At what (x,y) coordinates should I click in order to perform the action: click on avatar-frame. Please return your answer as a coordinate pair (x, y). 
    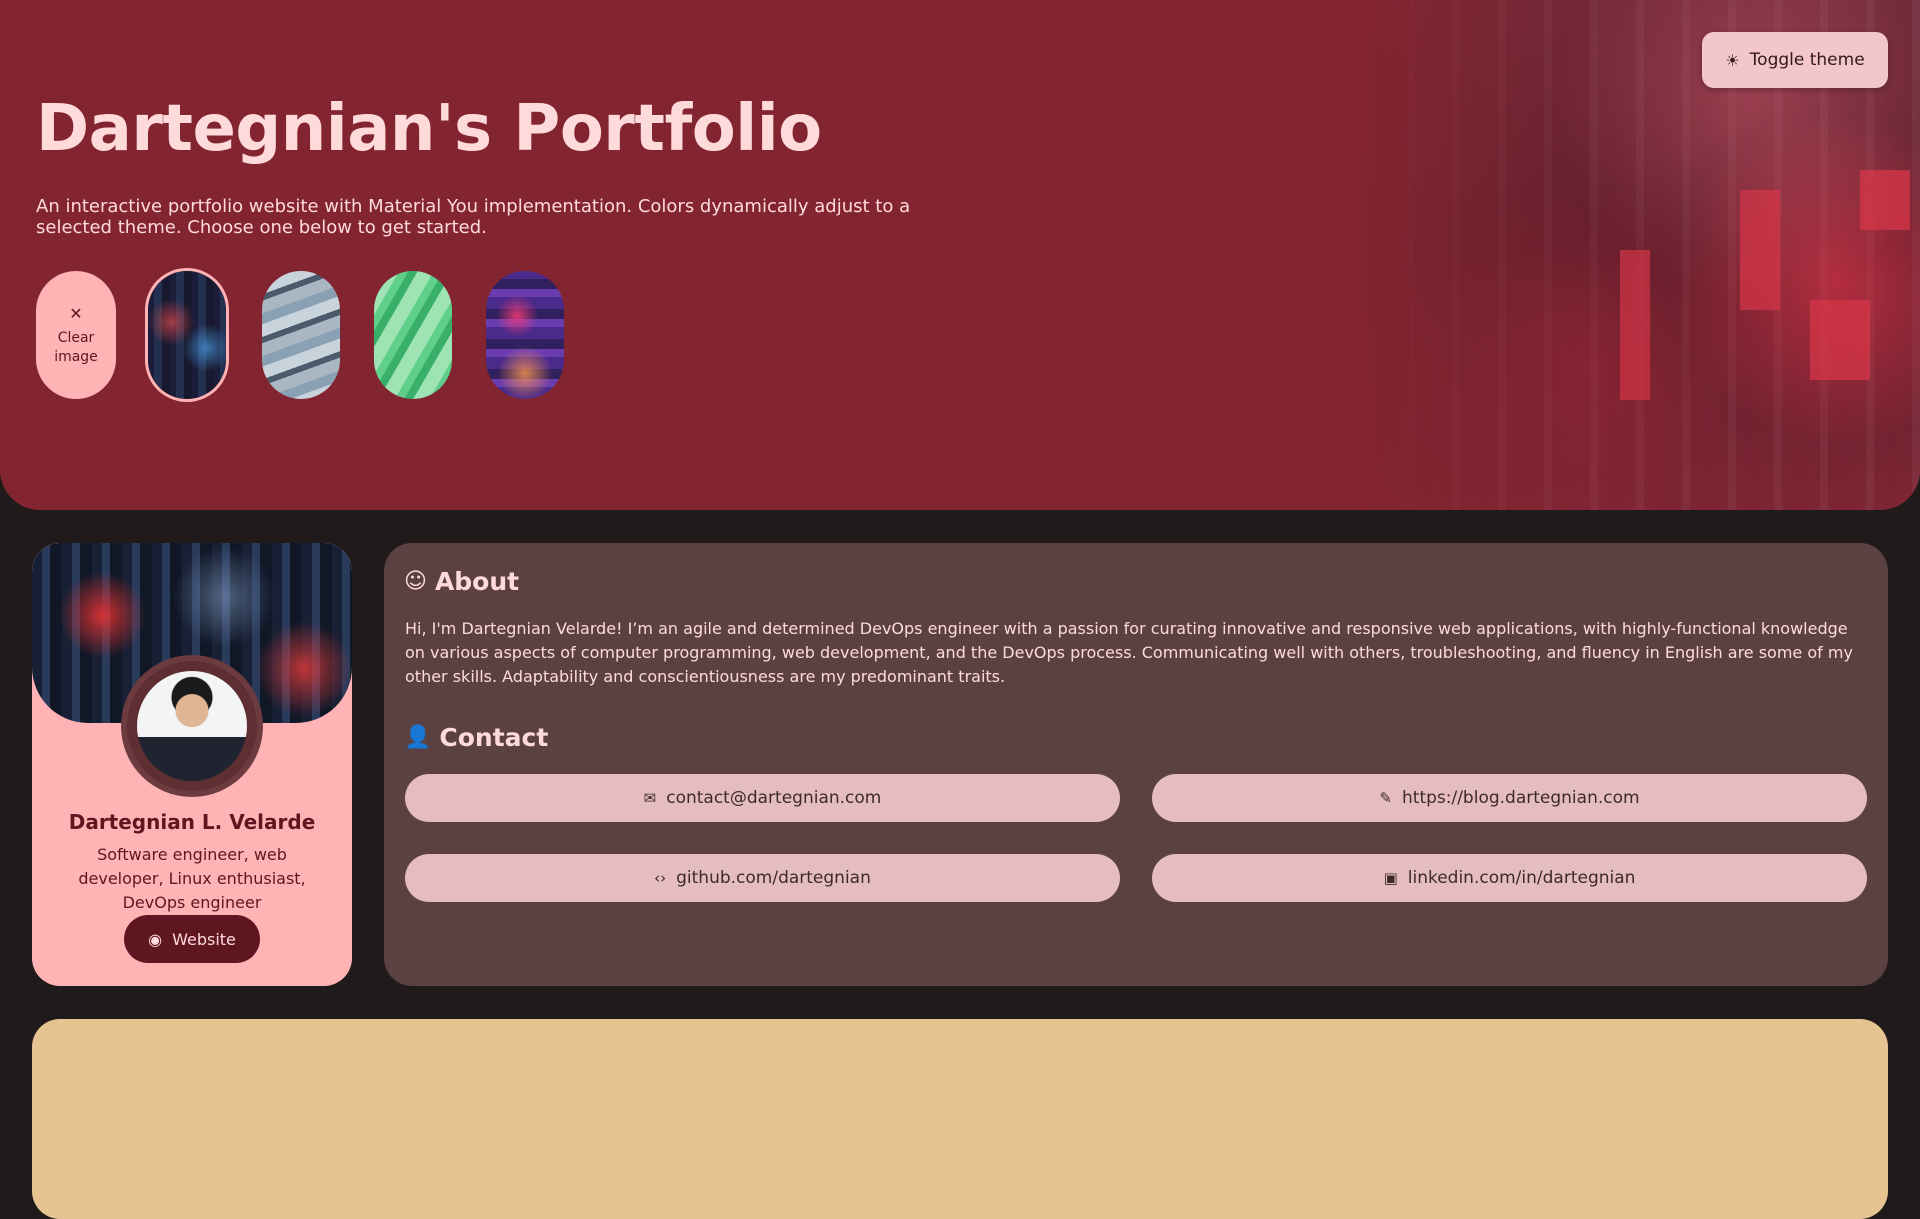
    Looking at the image, I should click on (192, 726).